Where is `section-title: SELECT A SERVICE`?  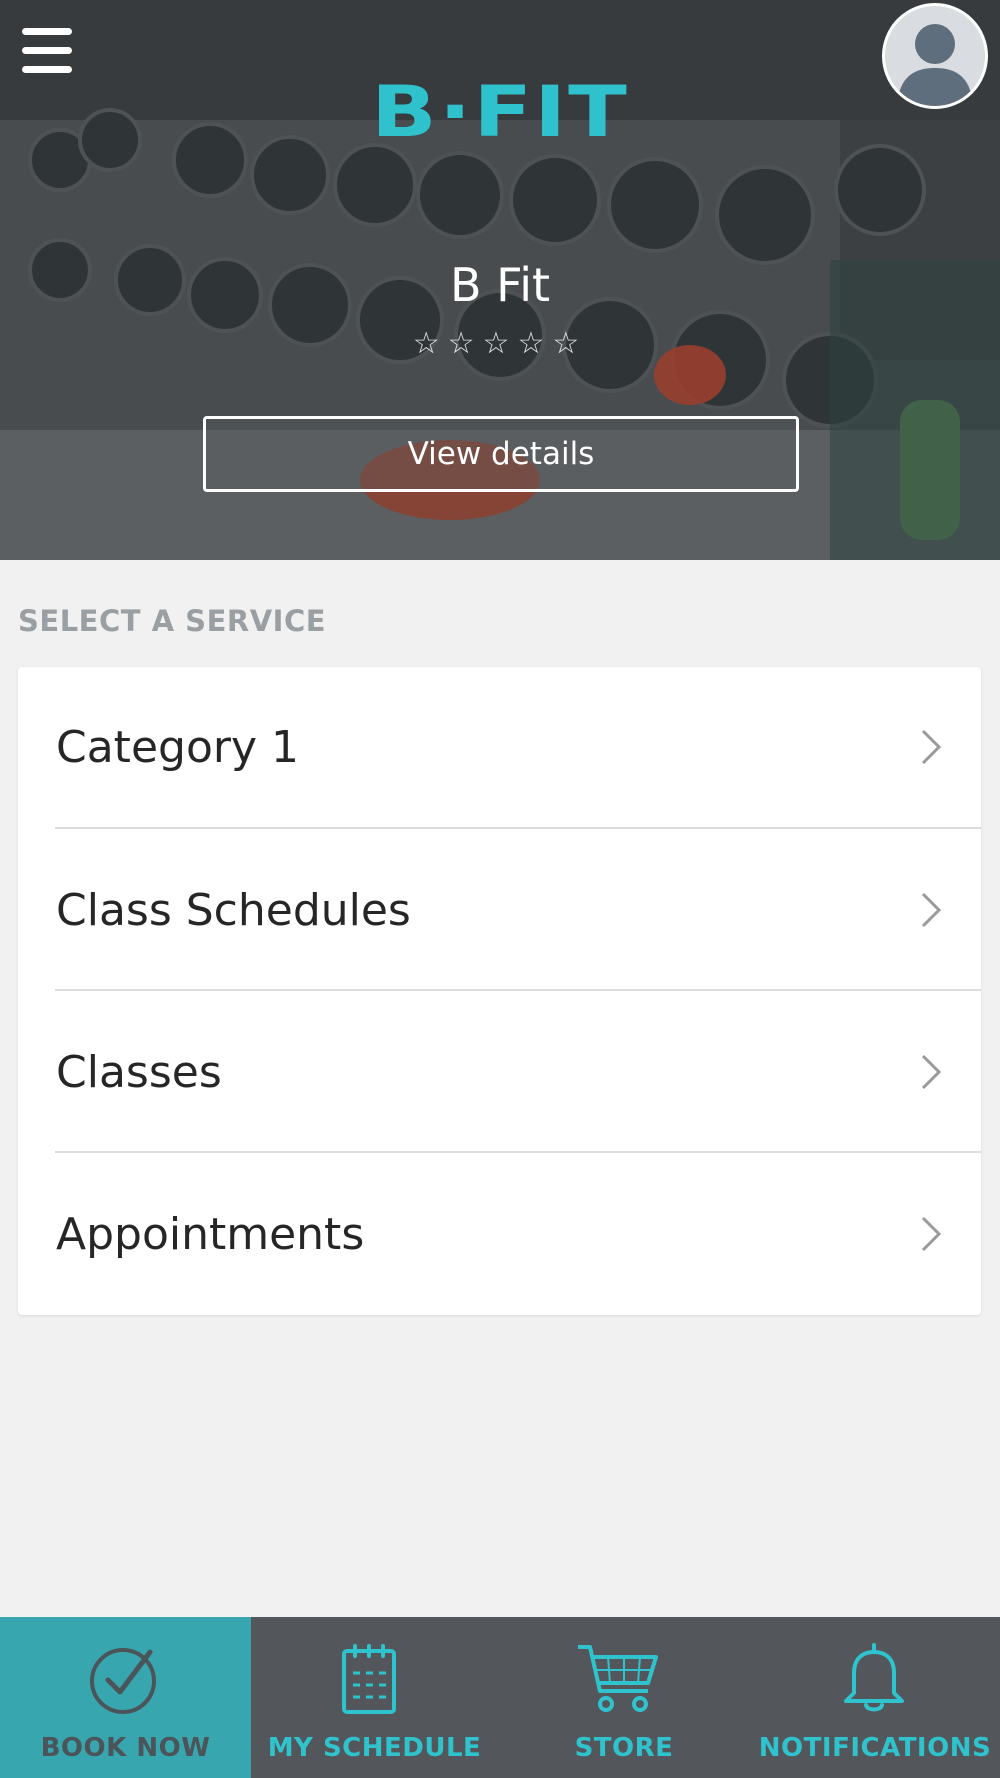 section-title: SELECT A SERVICE is located at coordinates (172, 621).